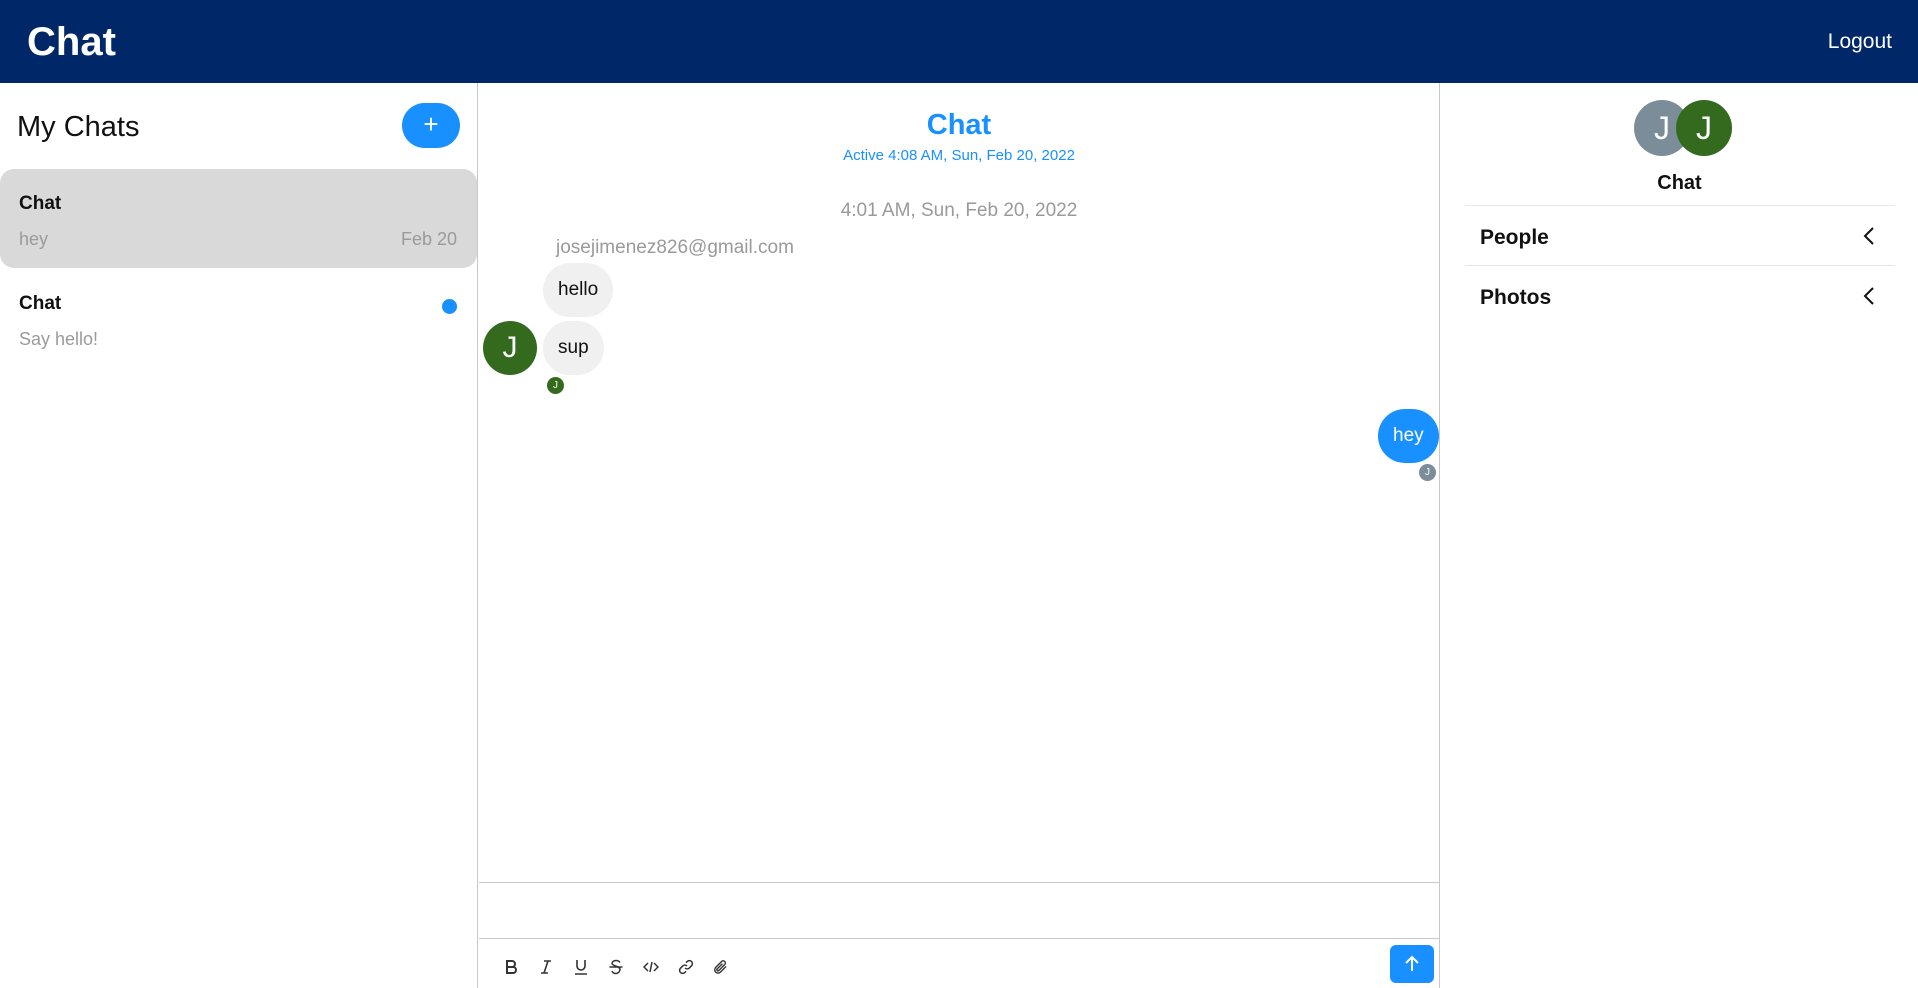 This screenshot has width=1918, height=988. What do you see at coordinates (34, 239) in the screenshot?
I see `chat-card-preview: hey` at bounding box center [34, 239].